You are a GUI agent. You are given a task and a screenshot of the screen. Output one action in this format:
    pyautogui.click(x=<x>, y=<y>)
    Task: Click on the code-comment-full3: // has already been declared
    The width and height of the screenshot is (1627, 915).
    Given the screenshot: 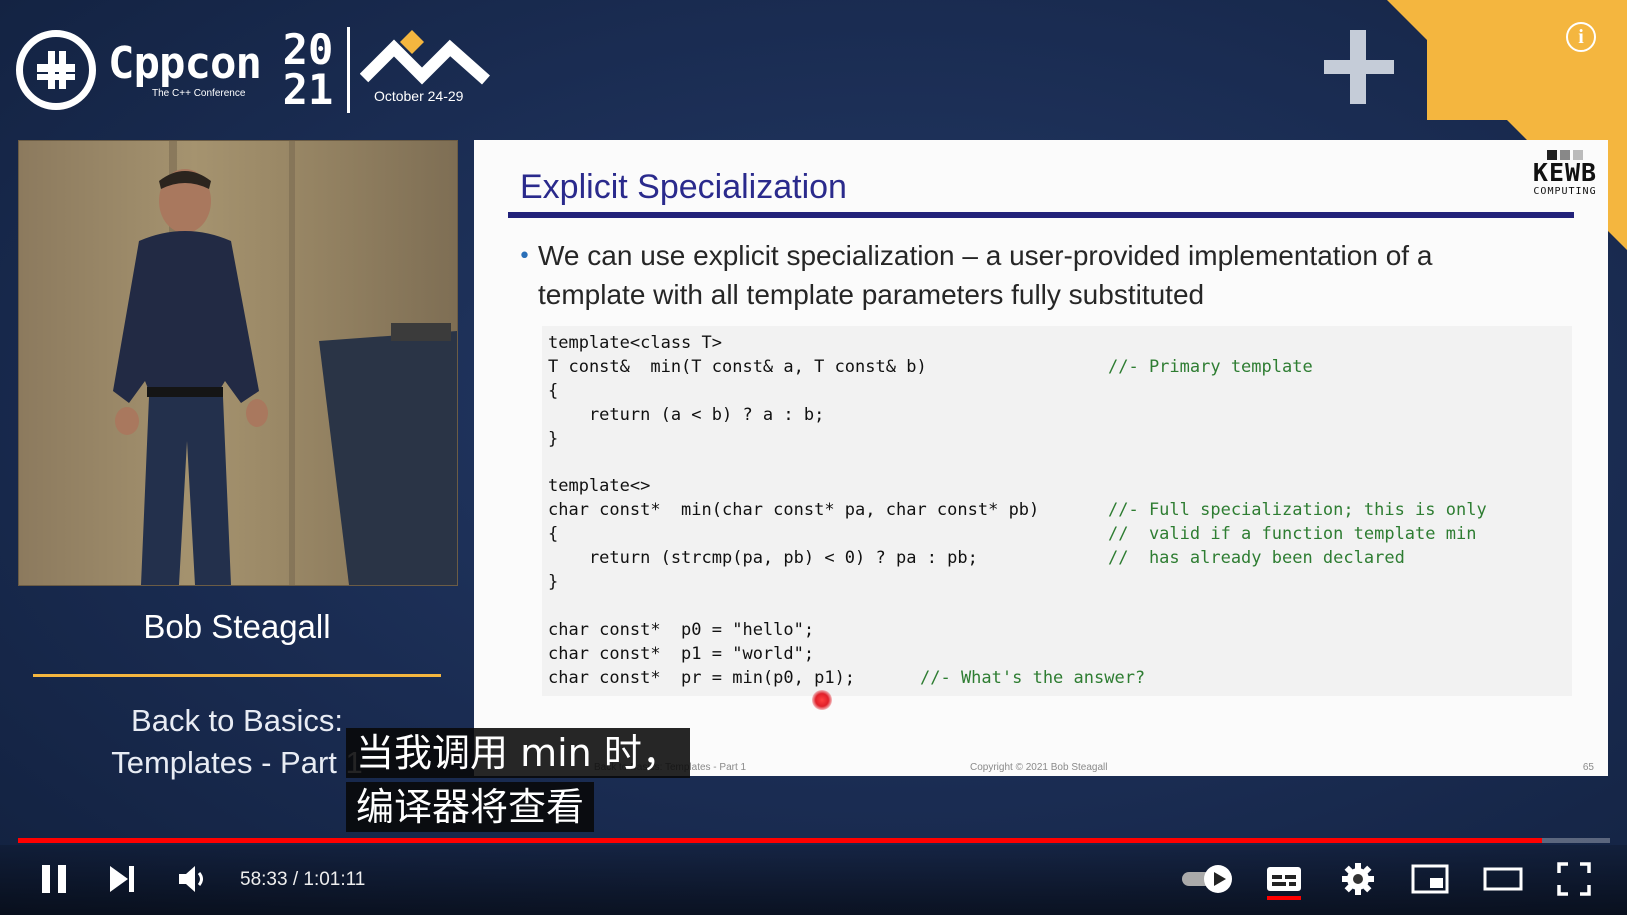 What is the action you would take?
    pyautogui.click(x=1256, y=558)
    